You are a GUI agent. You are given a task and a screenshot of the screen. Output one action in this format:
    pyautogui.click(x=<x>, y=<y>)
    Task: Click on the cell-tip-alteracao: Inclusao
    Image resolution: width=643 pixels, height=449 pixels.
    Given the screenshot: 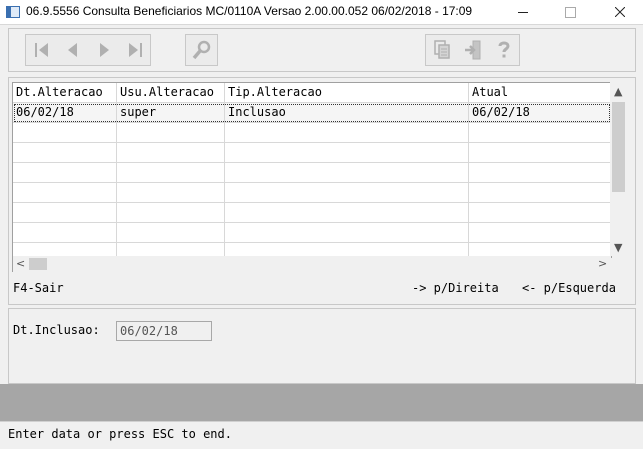 What is the action you would take?
    pyautogui.click(x=347, y=112)
    